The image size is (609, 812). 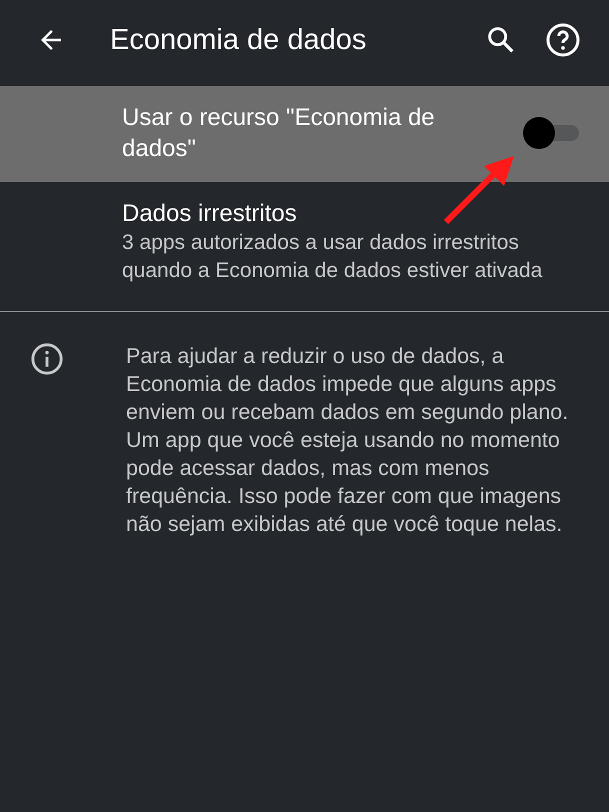 What do you see at coordinates (238, 40) in the screenshot?
I see `screen-title: Economia de dados` at bounding box center [238, 40].